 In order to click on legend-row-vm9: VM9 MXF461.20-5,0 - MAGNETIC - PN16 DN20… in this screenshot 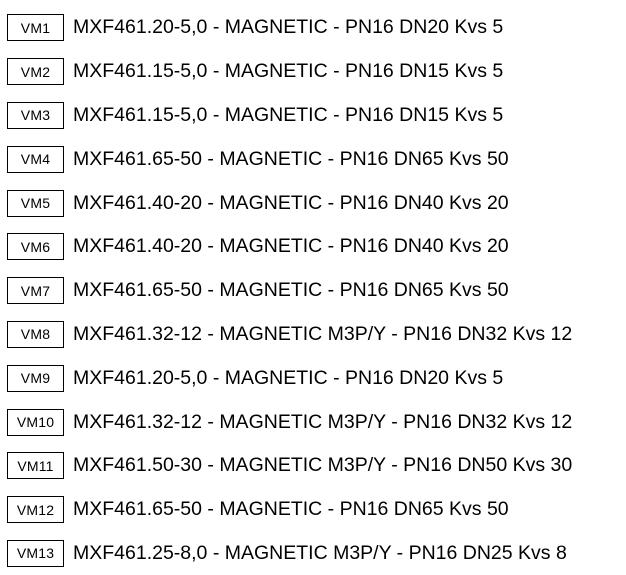, I will do `click(313, 378)`.